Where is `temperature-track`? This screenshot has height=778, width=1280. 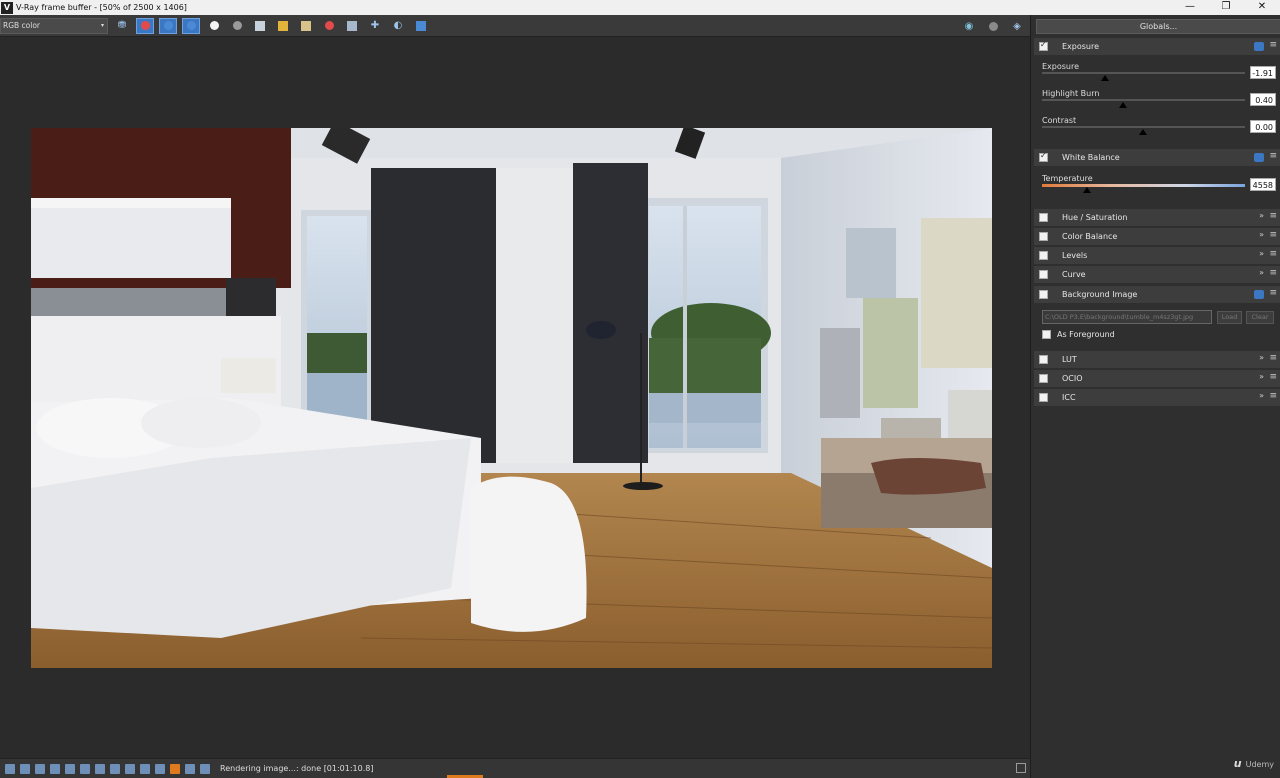 temperature-track is located at coordinates (1143, 185).